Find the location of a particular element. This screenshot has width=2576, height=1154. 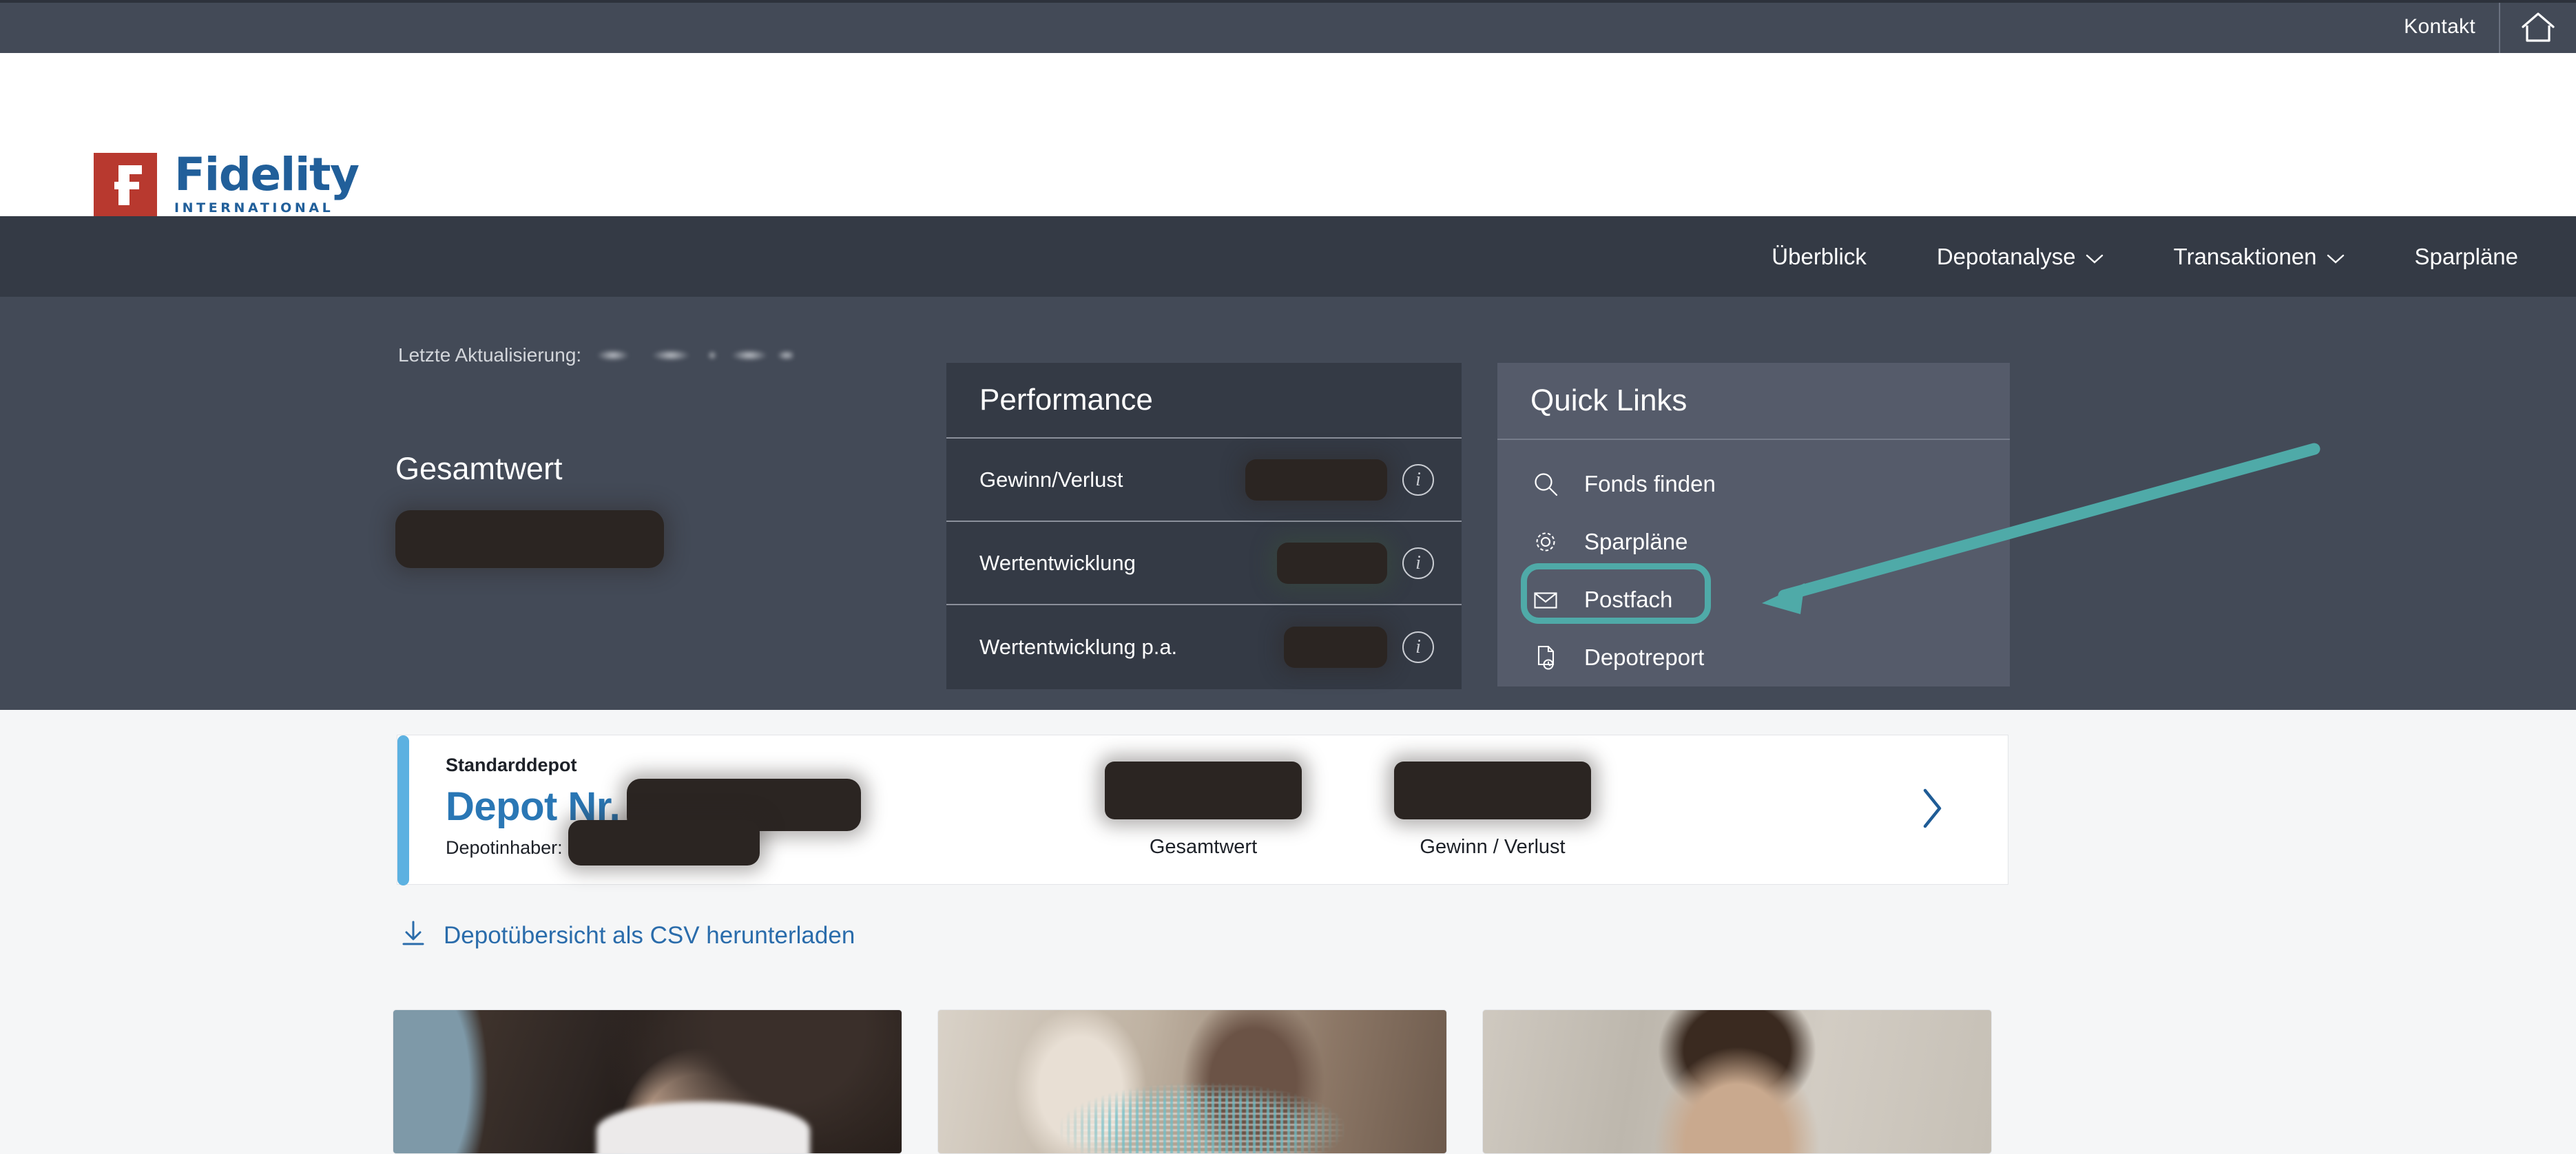

depot-type-label: Standarddepot is located at coordinates (512, 764).